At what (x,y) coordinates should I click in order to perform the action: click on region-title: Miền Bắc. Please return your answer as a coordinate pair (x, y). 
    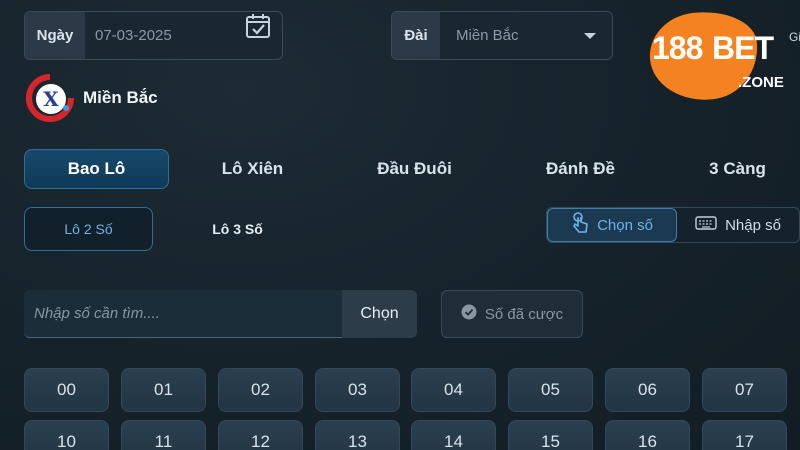
    Looking at the image, I should click on (120, 97).